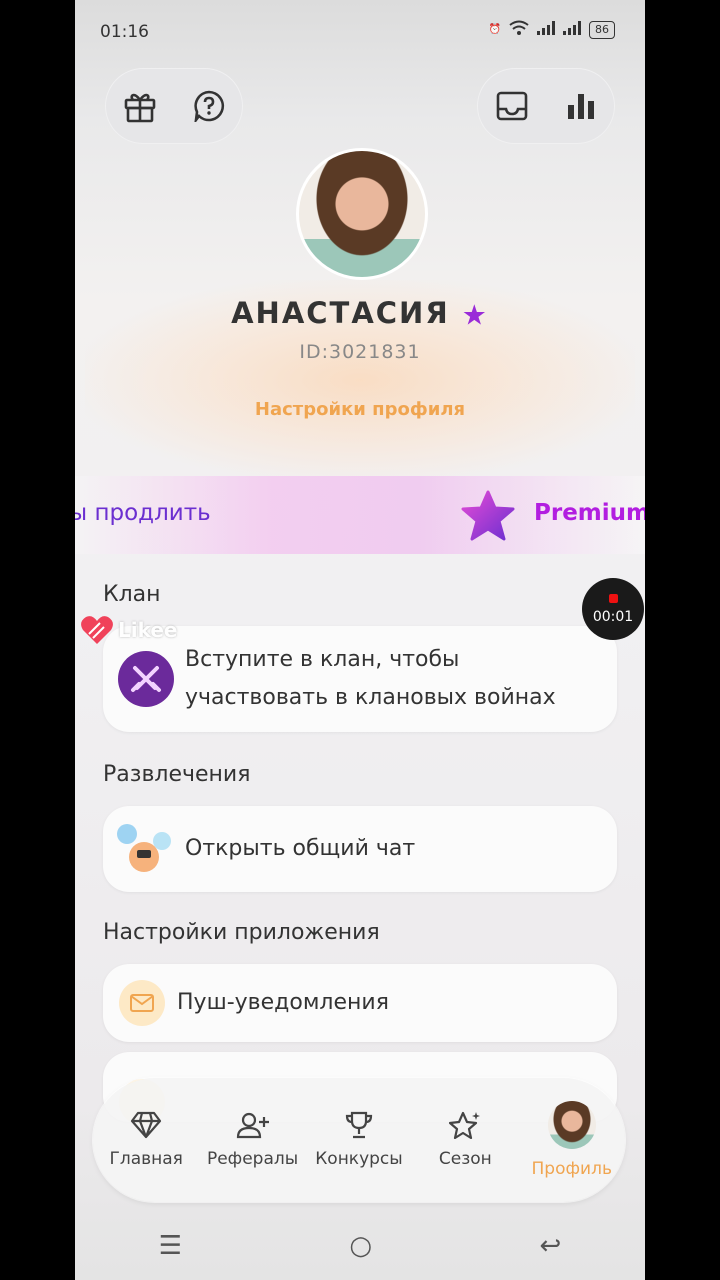 The height and width of the screenshot is (1280, 720). I want to click on mail-icon, so click(142, 1003).